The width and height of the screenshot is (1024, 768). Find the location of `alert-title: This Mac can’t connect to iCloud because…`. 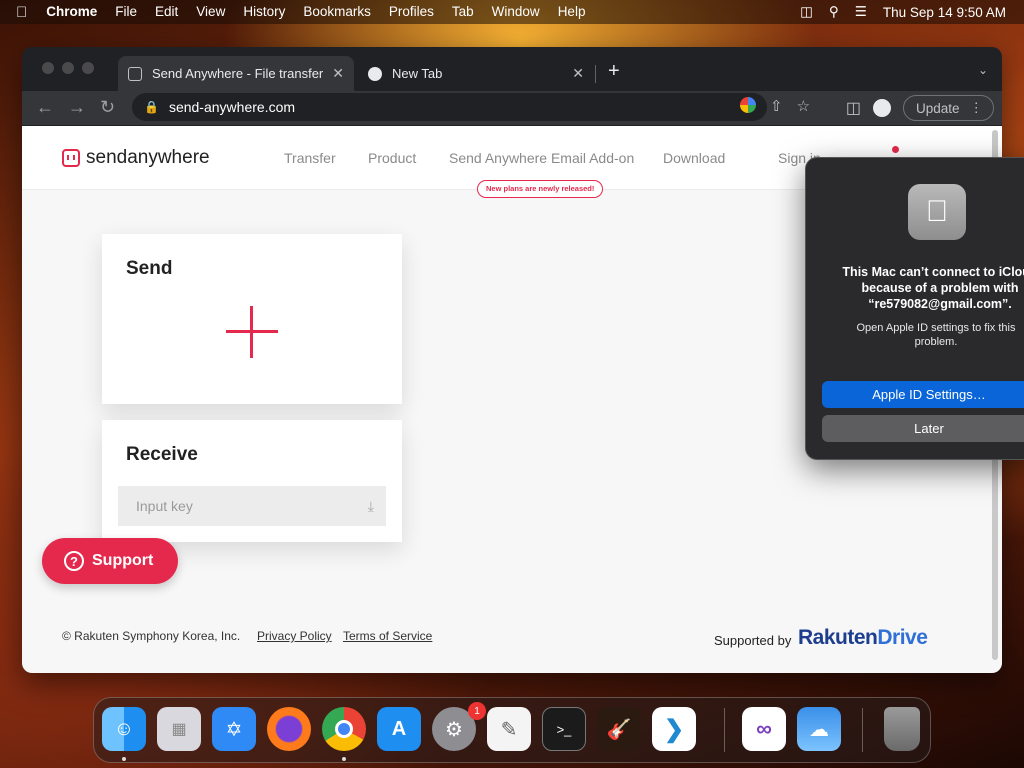

alert-title: This Mac can’t connect to iCloud because… is located at coordinates (933, 288).